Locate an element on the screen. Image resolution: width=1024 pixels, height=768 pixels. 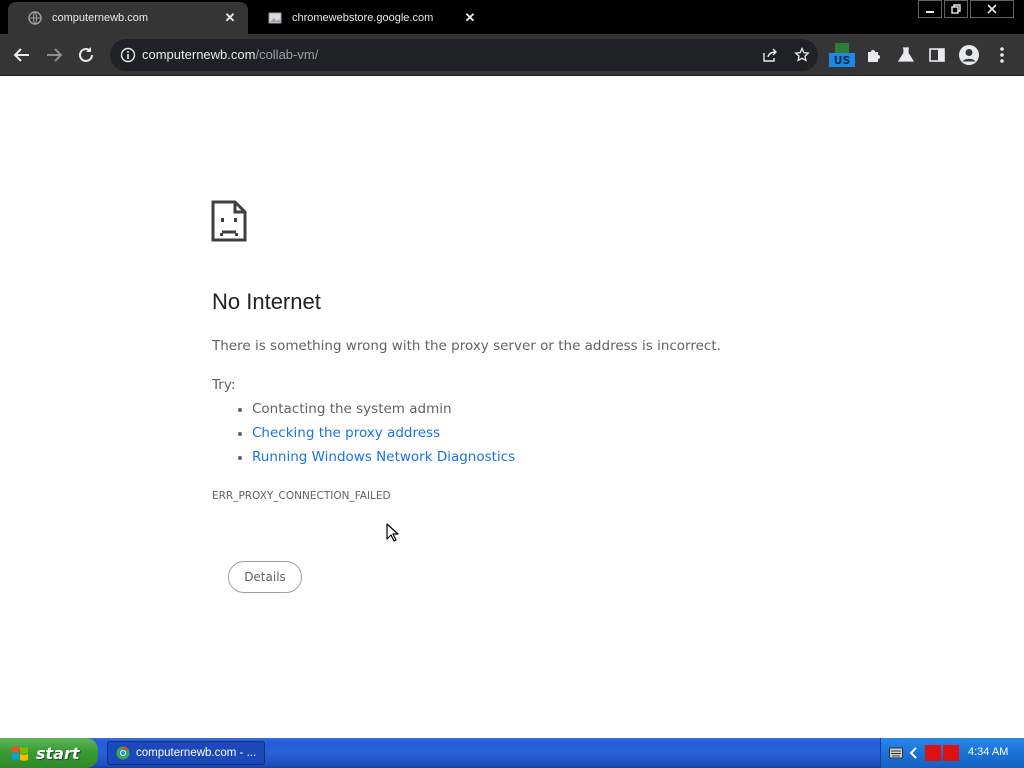
sad-page-icon is located at coordinates (229, 223).